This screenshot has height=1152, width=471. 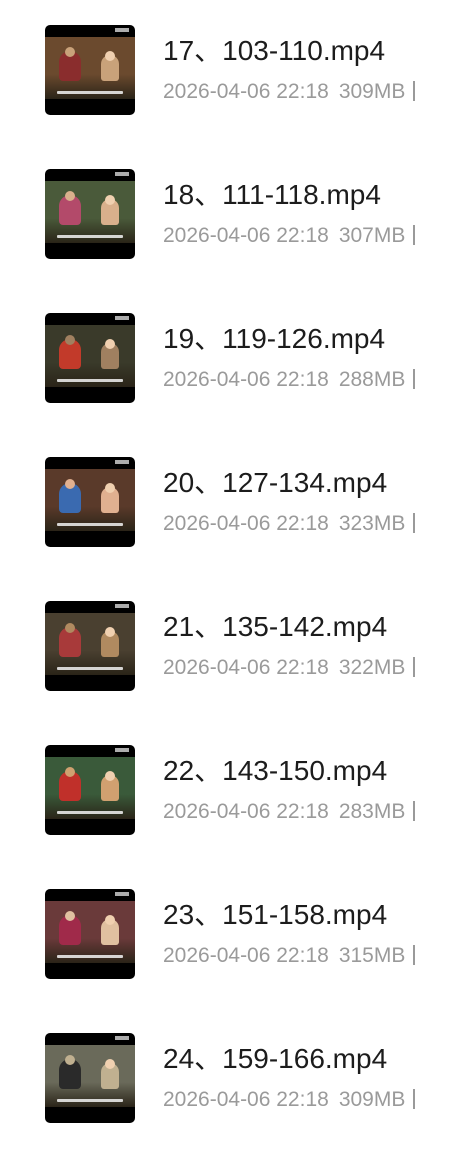 I want to click on file-name: 20、127-134.mp4, so click(x=275, y=483).